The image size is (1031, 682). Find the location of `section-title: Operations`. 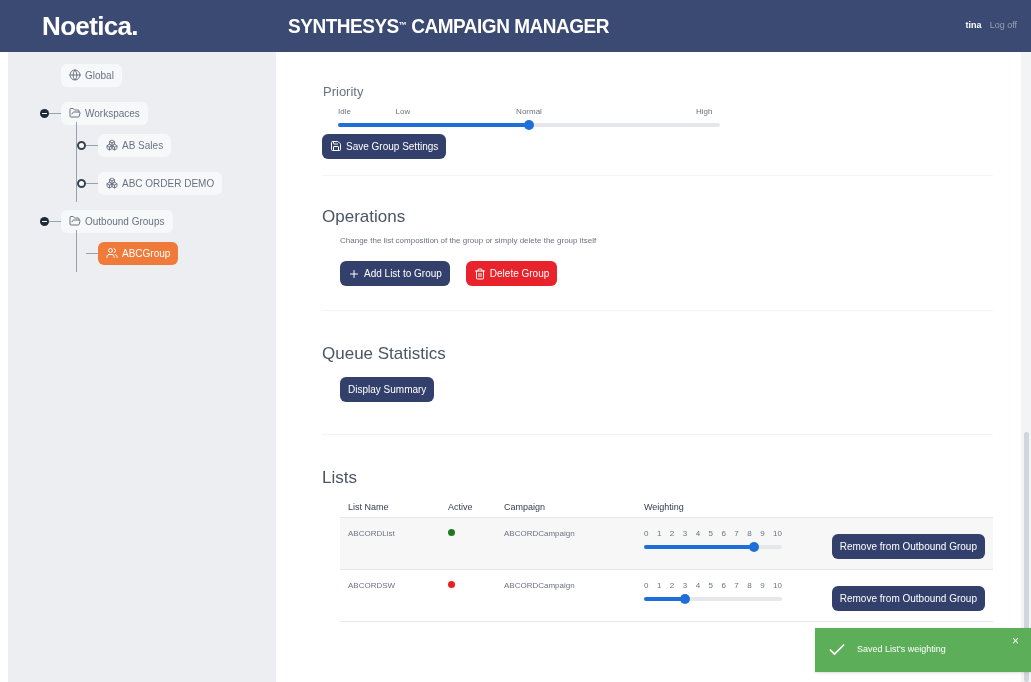

section-title: Operations is located at coordinates (364, 216).